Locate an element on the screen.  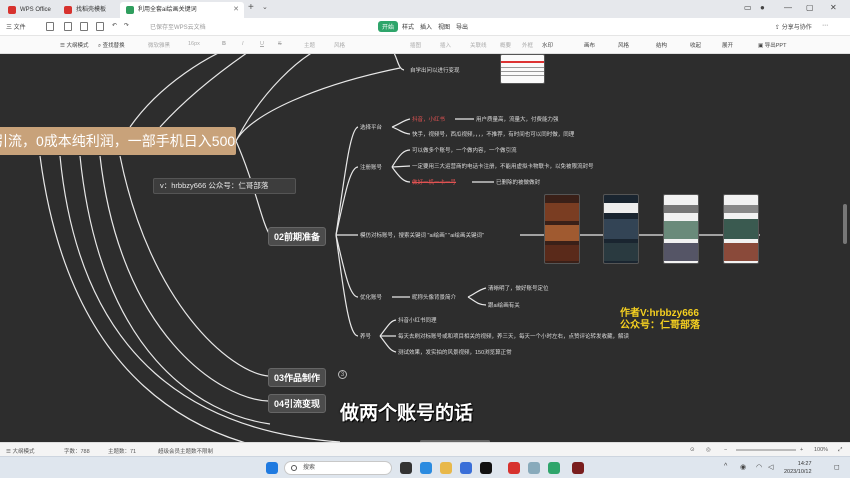
illustration-button: 插图 is located at coordinates (415, 45).